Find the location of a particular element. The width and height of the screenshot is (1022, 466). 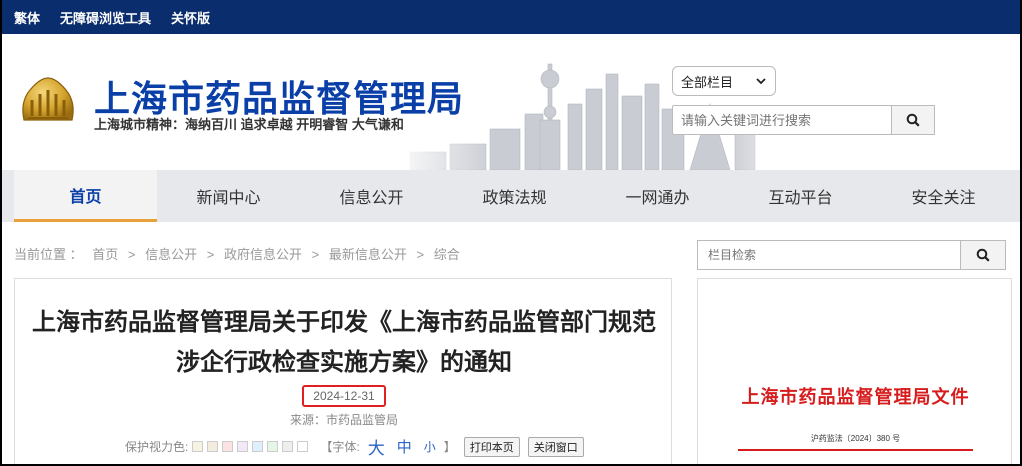

article-title-line-1: 上海市药品监督管理局关于印发《上海市药品监管部门规范 is located at coordinates (344, 322).